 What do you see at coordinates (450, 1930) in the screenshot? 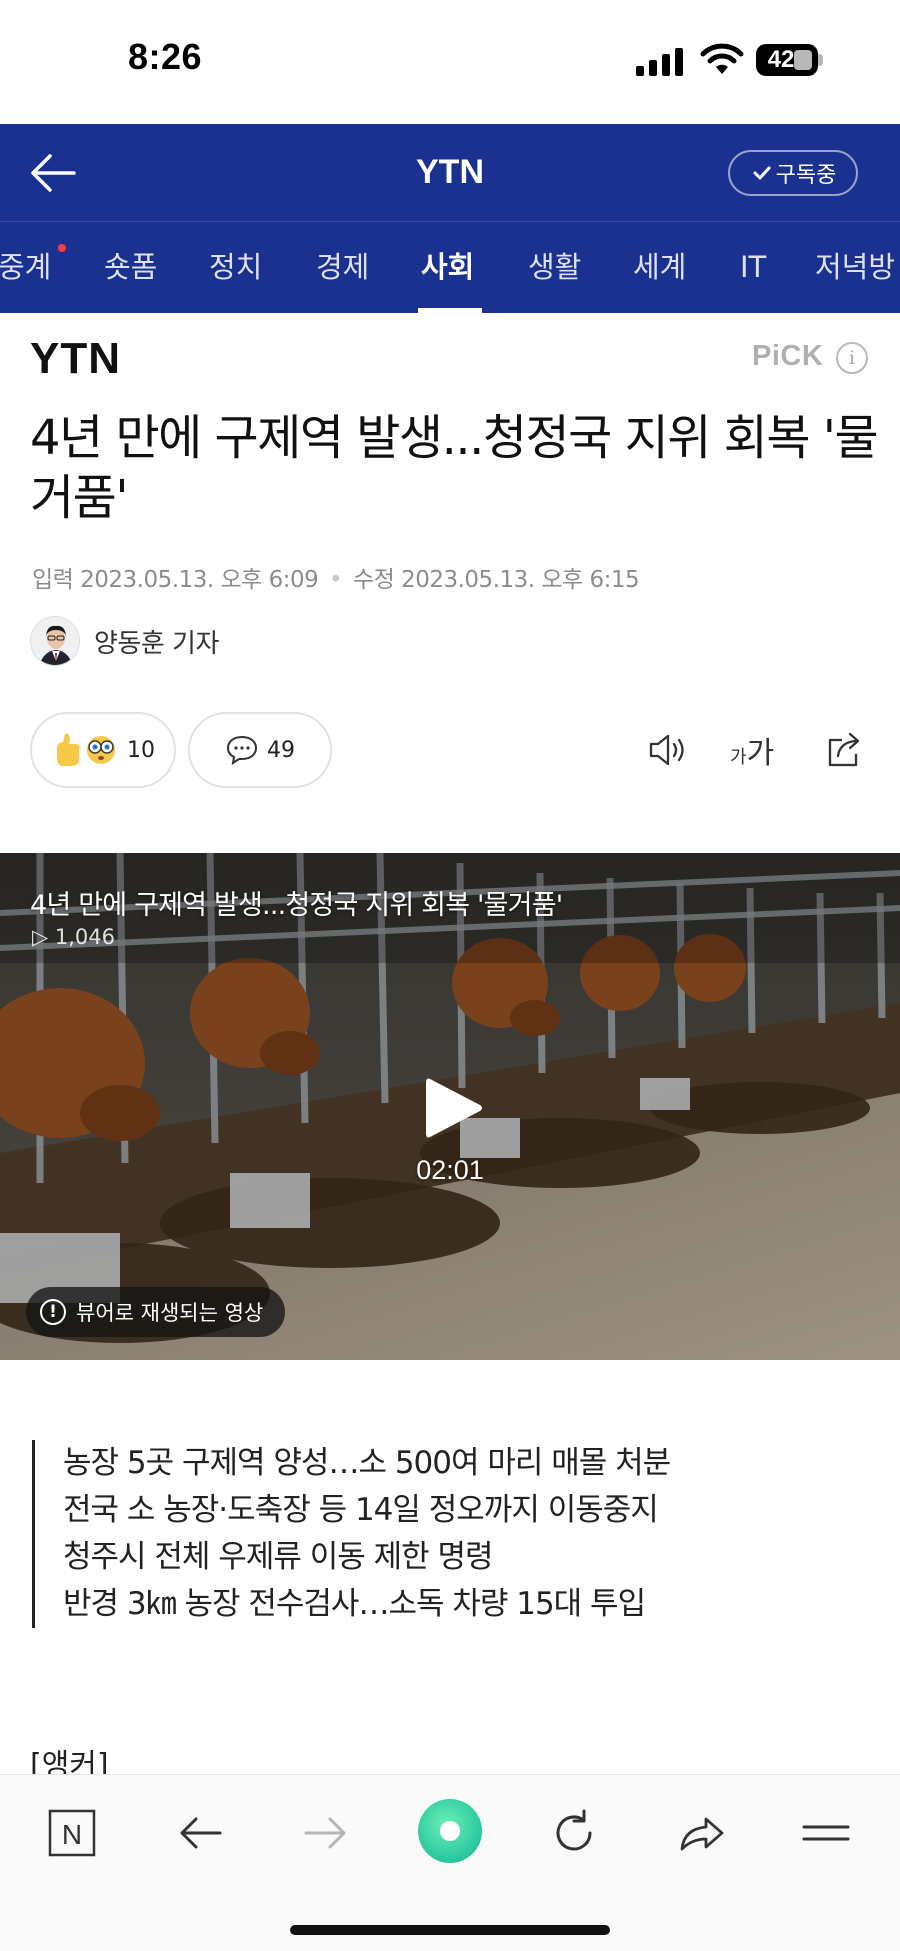
I see `home-indicator` at bounding box center [450, 1930].